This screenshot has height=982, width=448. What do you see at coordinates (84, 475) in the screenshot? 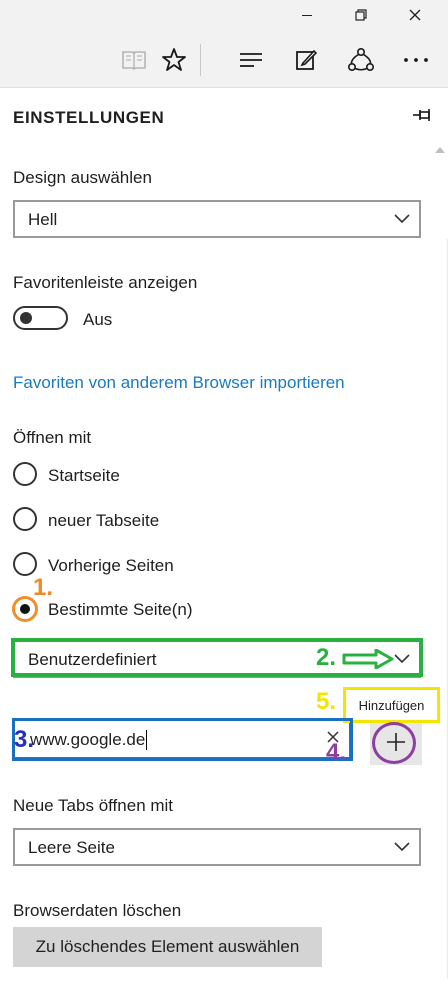
I see `radio-startseite-label: Startseite` at bounding box center [84, 475].